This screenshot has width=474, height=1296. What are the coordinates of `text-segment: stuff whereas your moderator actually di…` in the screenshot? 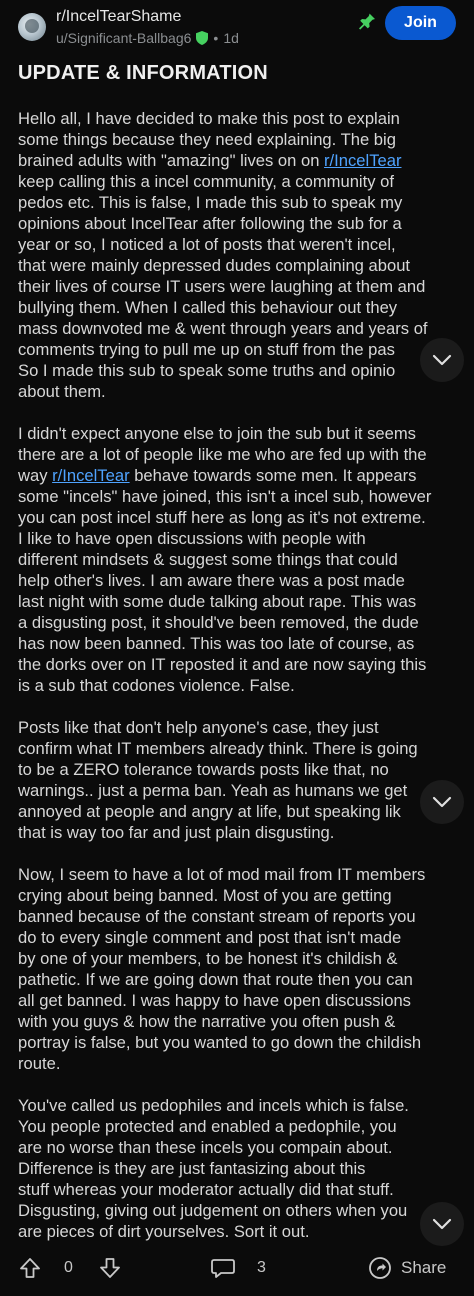 It's located at (206, 1189).